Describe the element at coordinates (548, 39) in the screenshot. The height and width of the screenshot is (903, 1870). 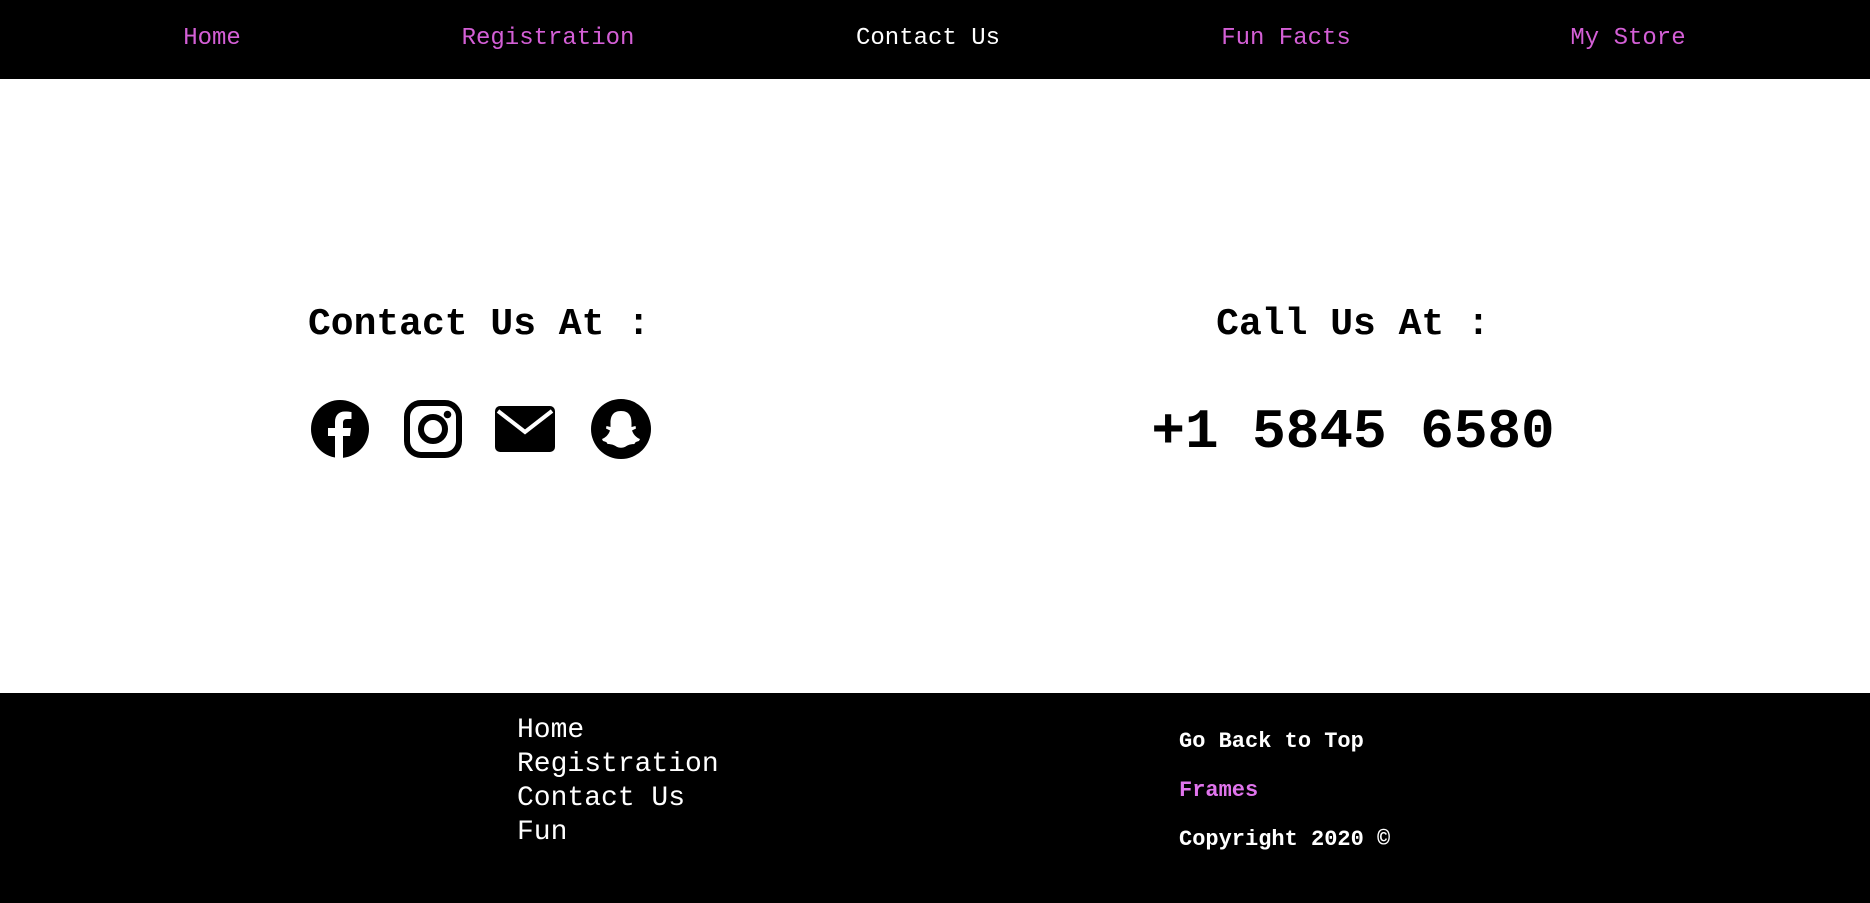
I see `nav-registration: Registration` at that location.